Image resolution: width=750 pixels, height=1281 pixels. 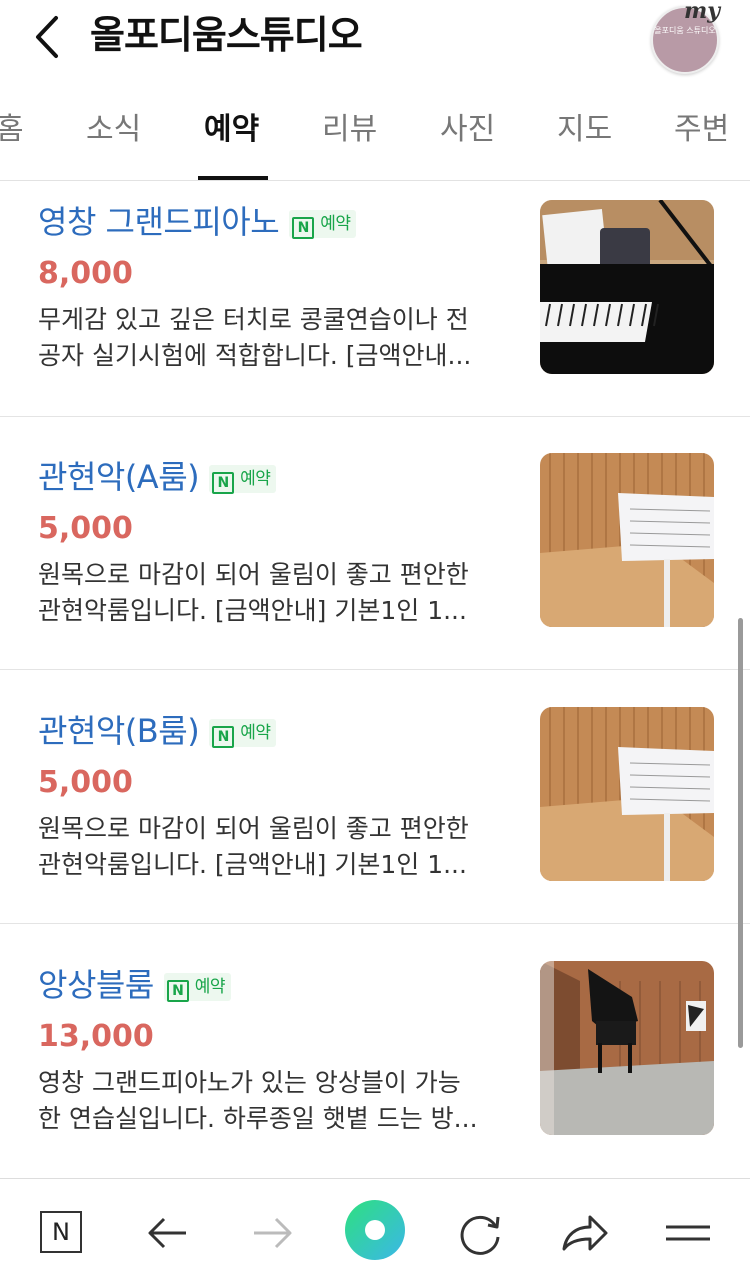 I want to click on item-title: 관현악(A룸) N 예약, so click(x=157, y=477).